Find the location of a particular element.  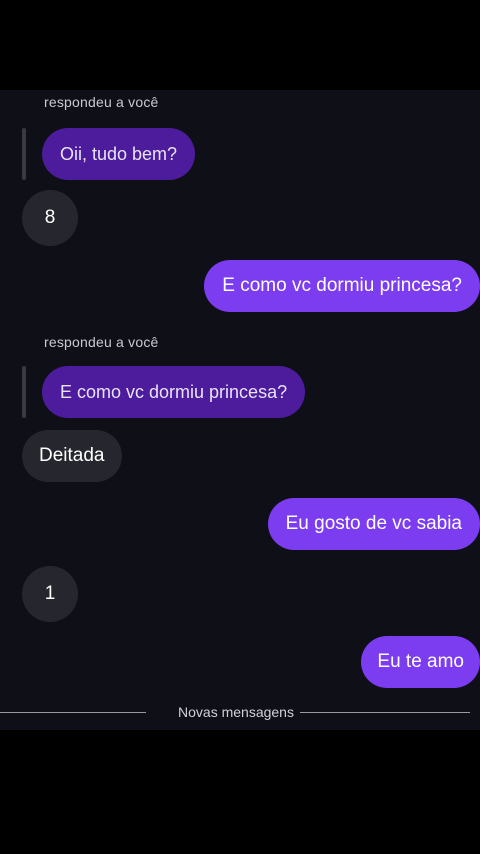

sent-message-bubble: Eu gosto de vc sabia is located at coordinates (373, 524).